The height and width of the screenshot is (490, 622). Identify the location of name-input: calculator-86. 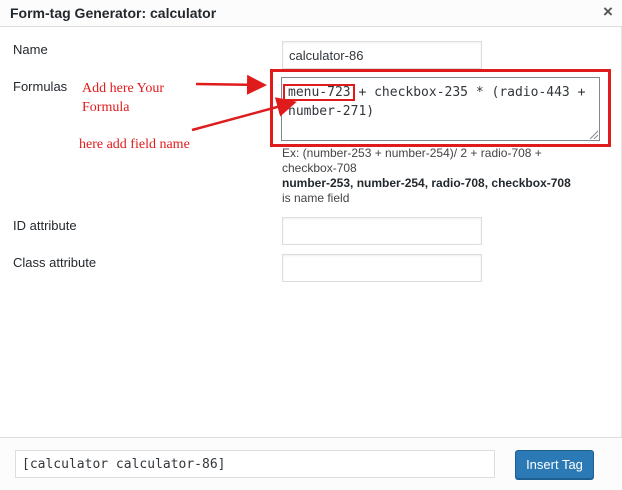
(382, 55).